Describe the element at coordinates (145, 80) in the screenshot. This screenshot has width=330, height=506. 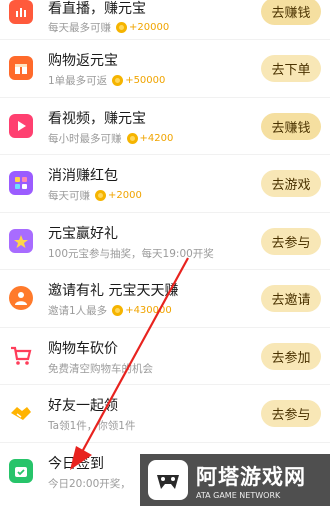
I see `reward-amount: +50000` at that location.